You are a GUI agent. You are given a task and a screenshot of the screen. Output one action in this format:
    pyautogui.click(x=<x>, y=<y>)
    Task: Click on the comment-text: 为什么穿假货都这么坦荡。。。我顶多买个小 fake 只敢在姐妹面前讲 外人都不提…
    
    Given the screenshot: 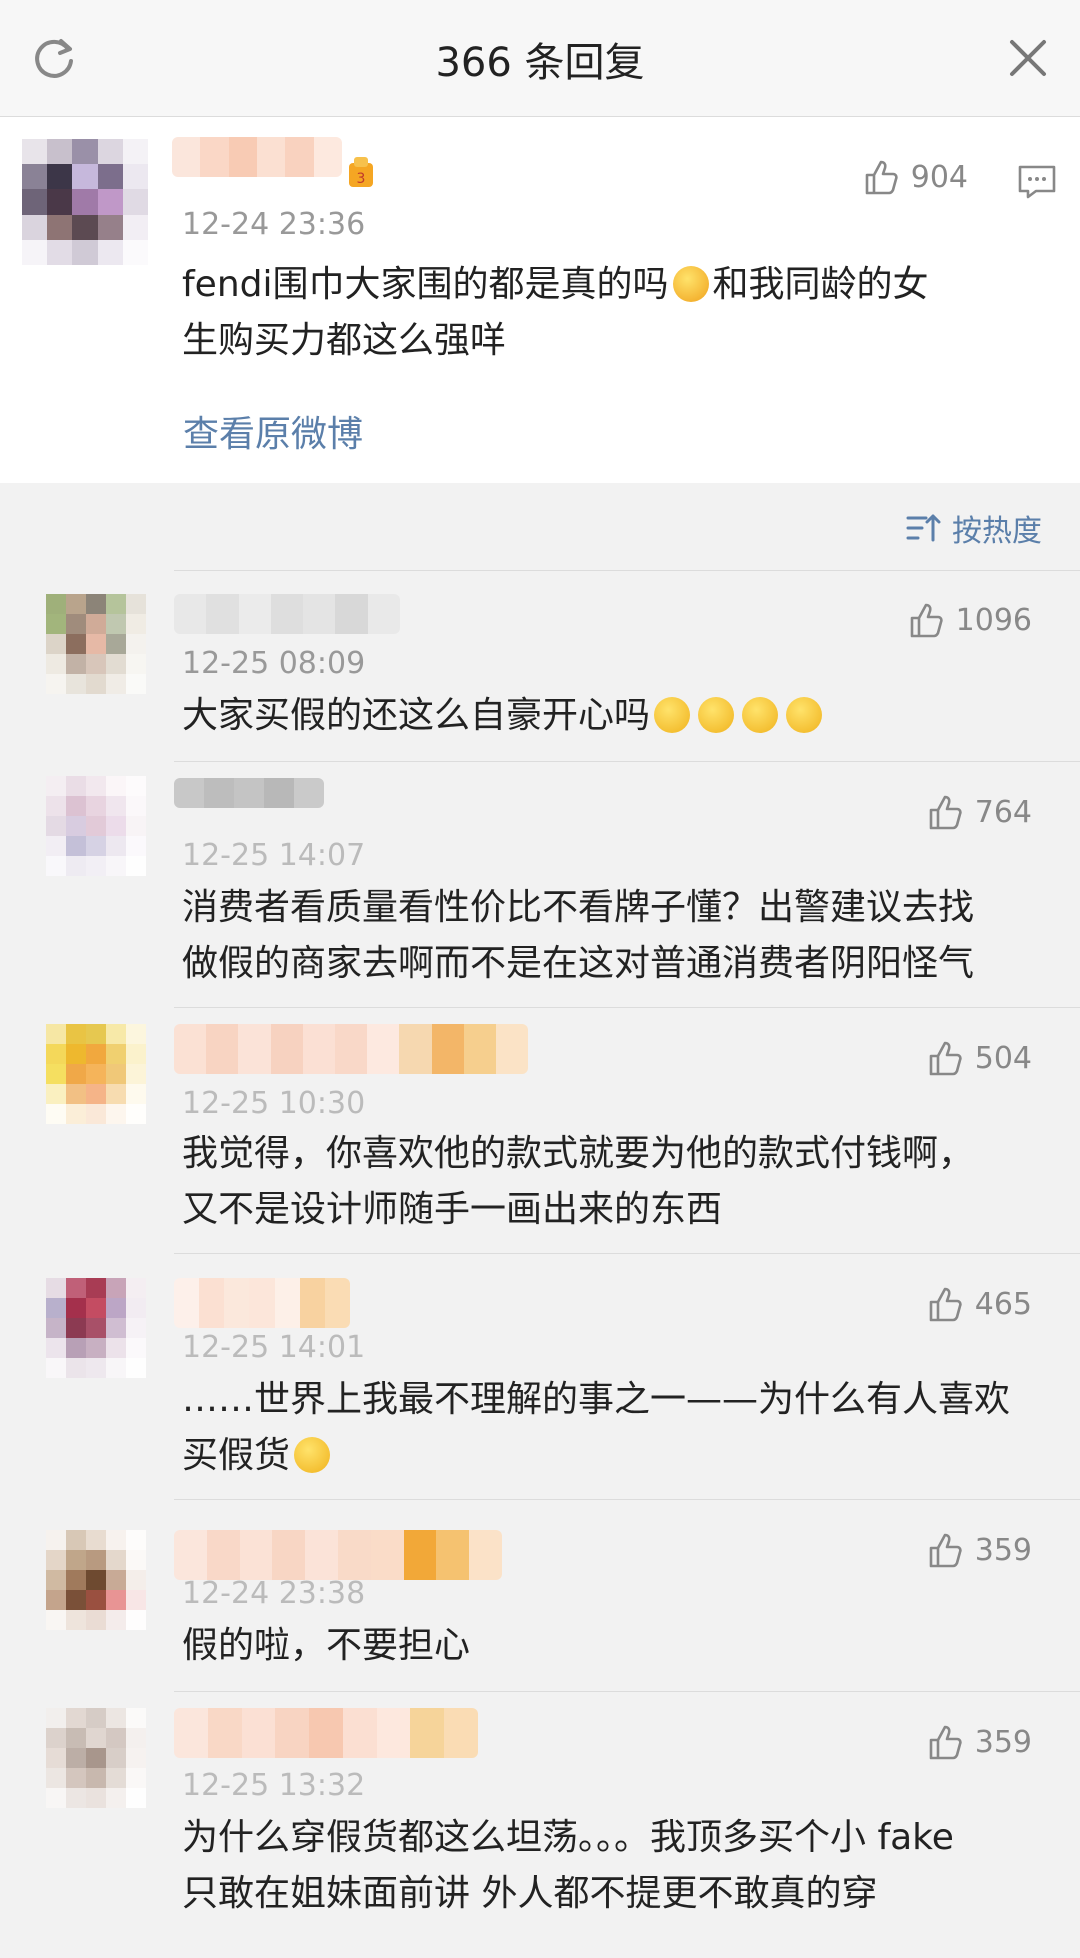 What is the action you would take?
    pyautogui.click(x=622, y=1866)
    